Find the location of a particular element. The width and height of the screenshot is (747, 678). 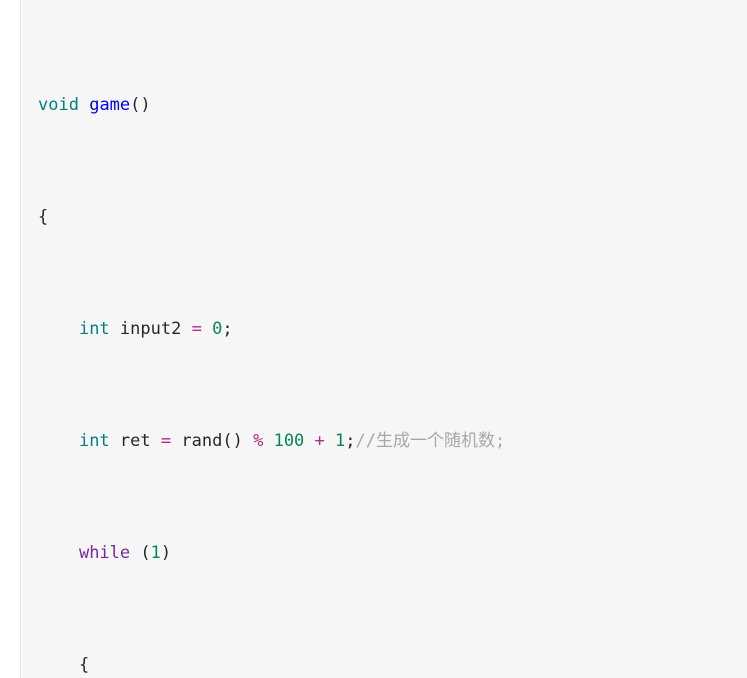

editor-gutter is located at coordinates (10, 339).